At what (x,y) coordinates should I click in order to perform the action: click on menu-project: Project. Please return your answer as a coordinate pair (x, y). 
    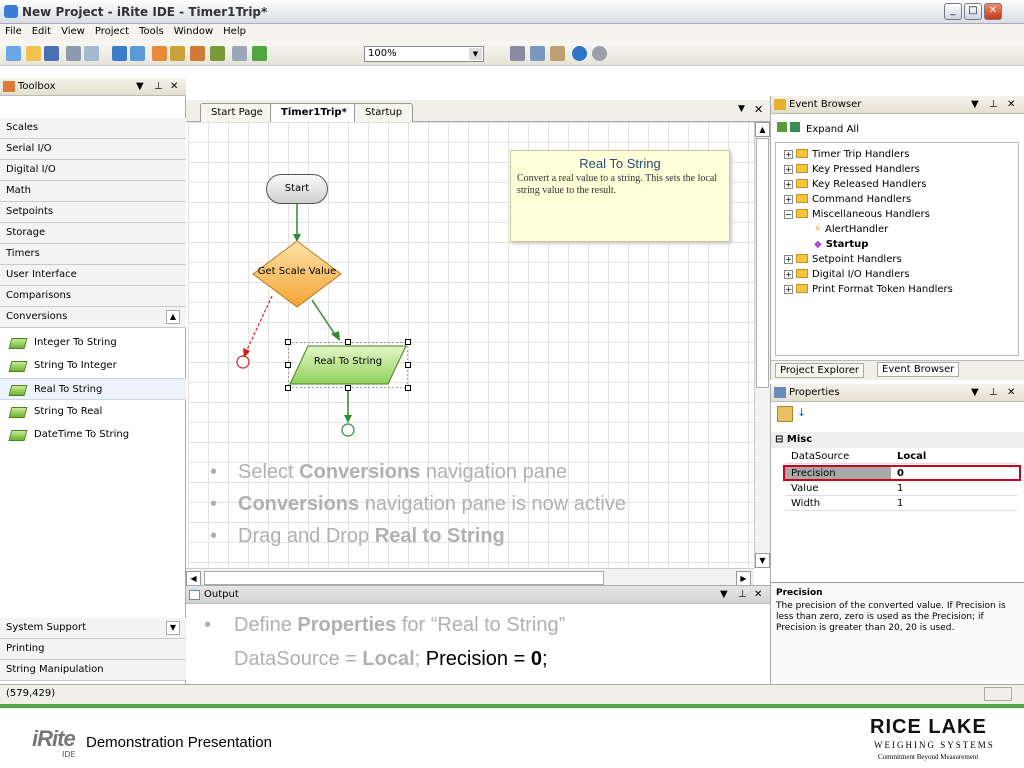
    Looking at the image, I should click on (112, 31).